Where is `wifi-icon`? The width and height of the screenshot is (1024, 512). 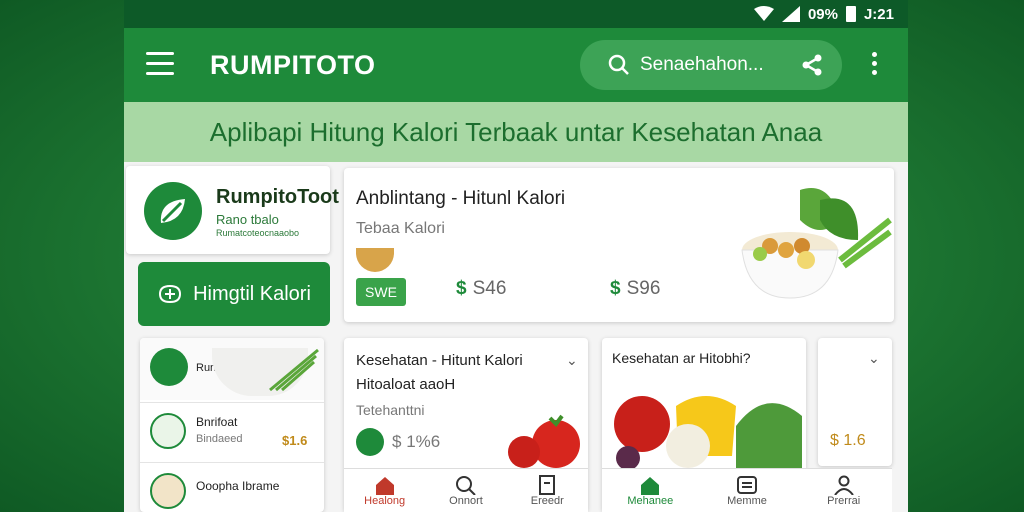
wifi-icon is located at coordinates (763, 13).